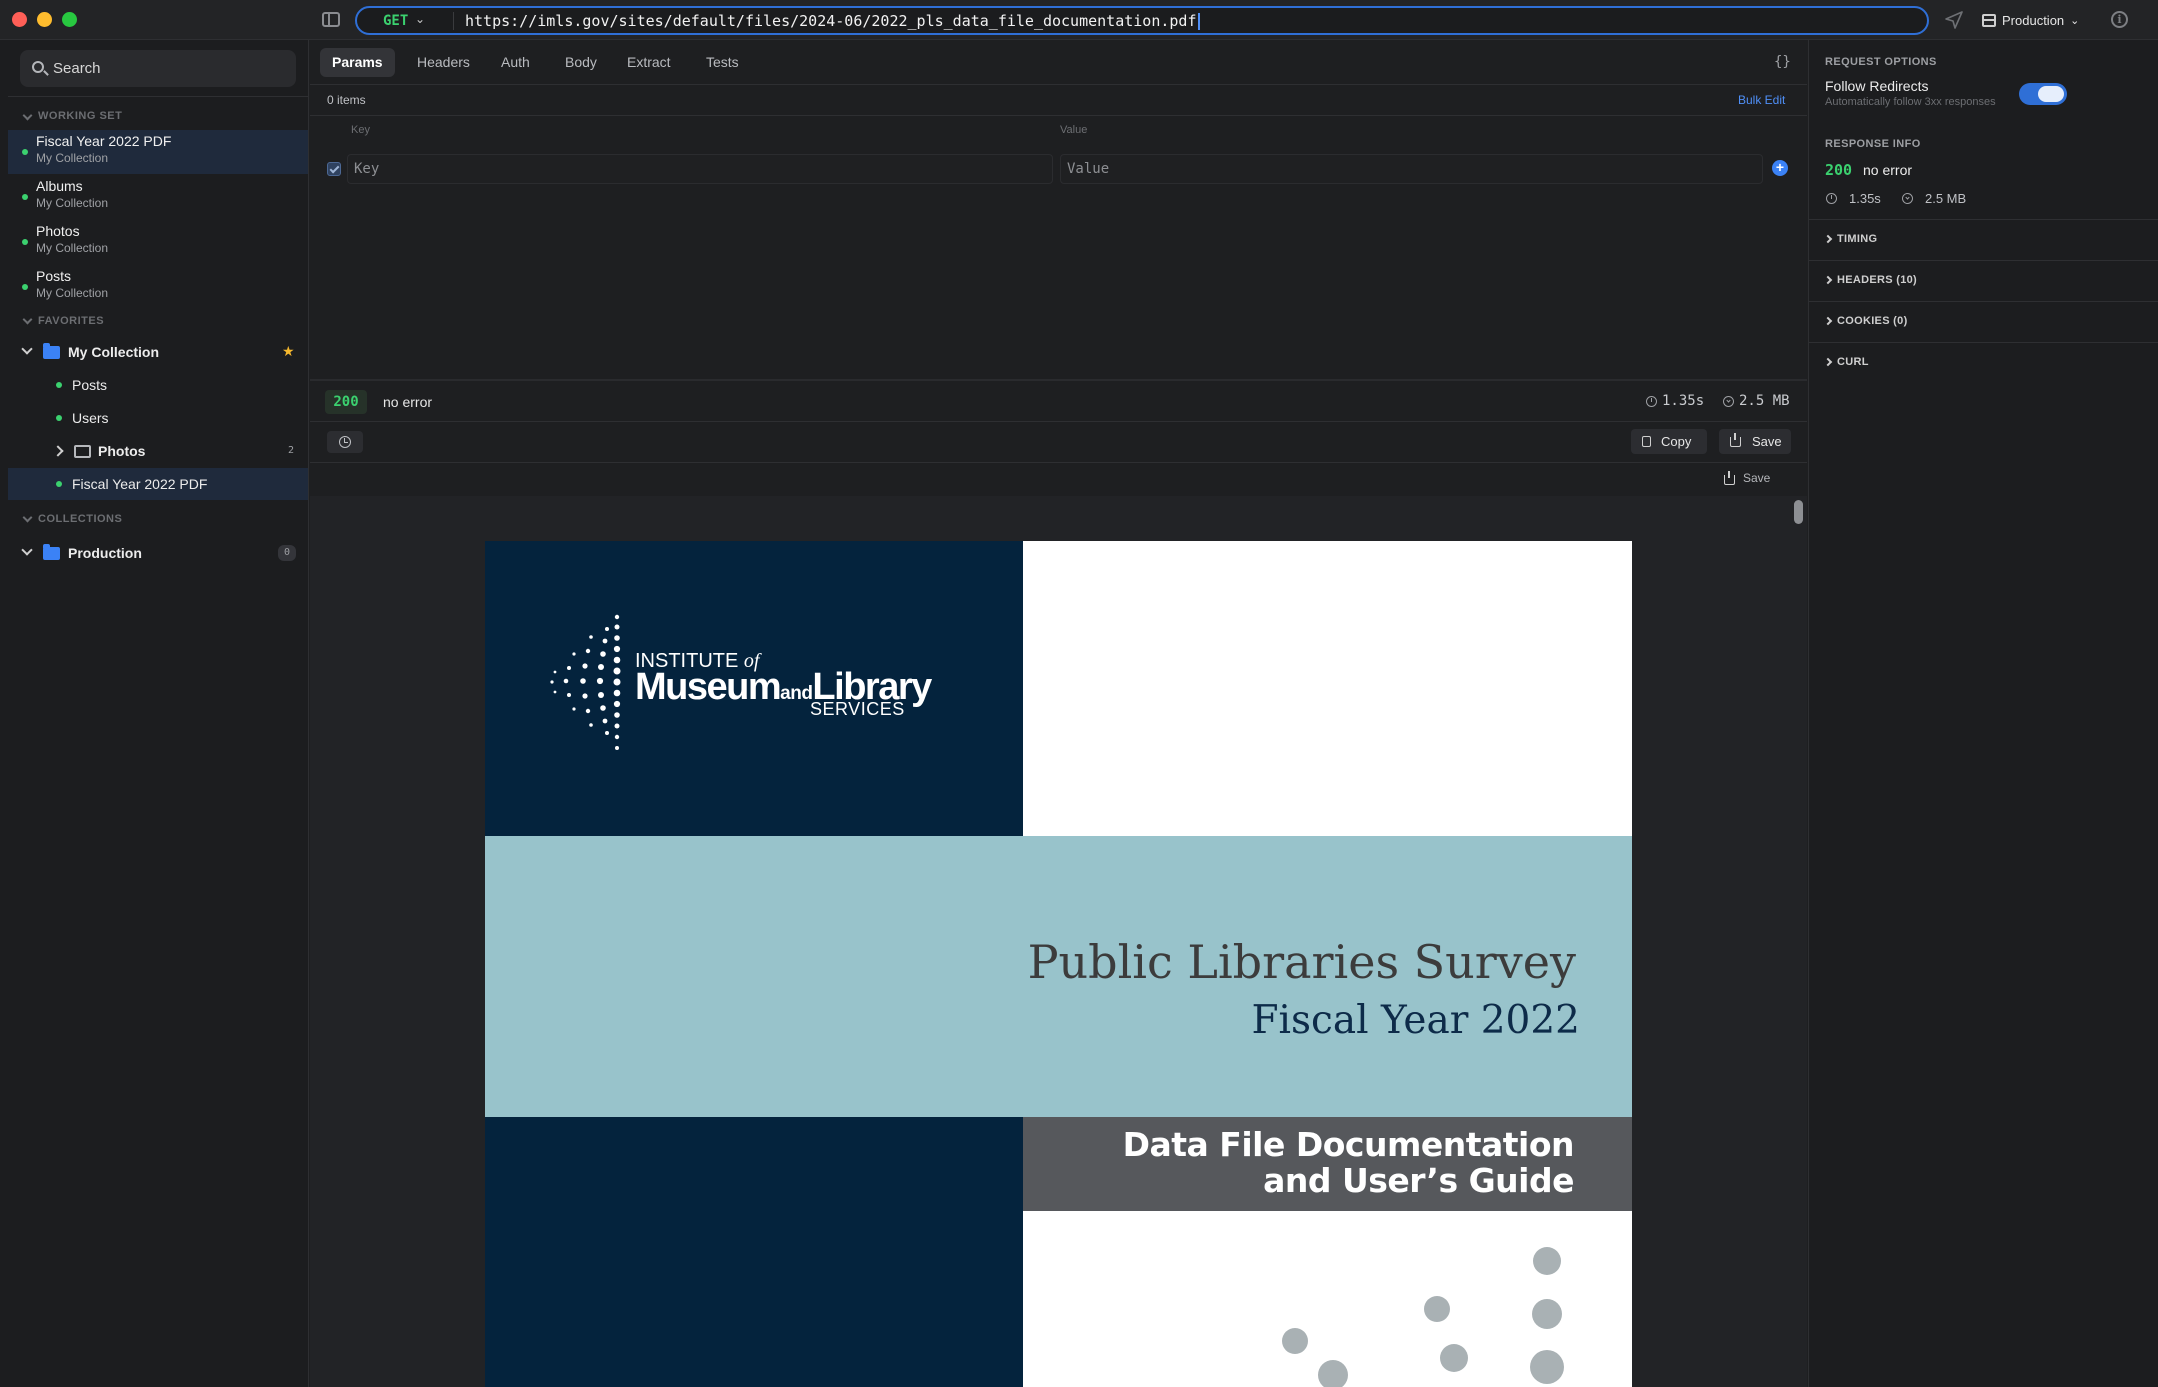 The image size is (2158, 1387). What do you see at coordinates (1058, 976) in the screenshot?
I see `pdf-title-band: Public Libraries Survey Fiscal Year 2022` at bounding box center [1058, 976].